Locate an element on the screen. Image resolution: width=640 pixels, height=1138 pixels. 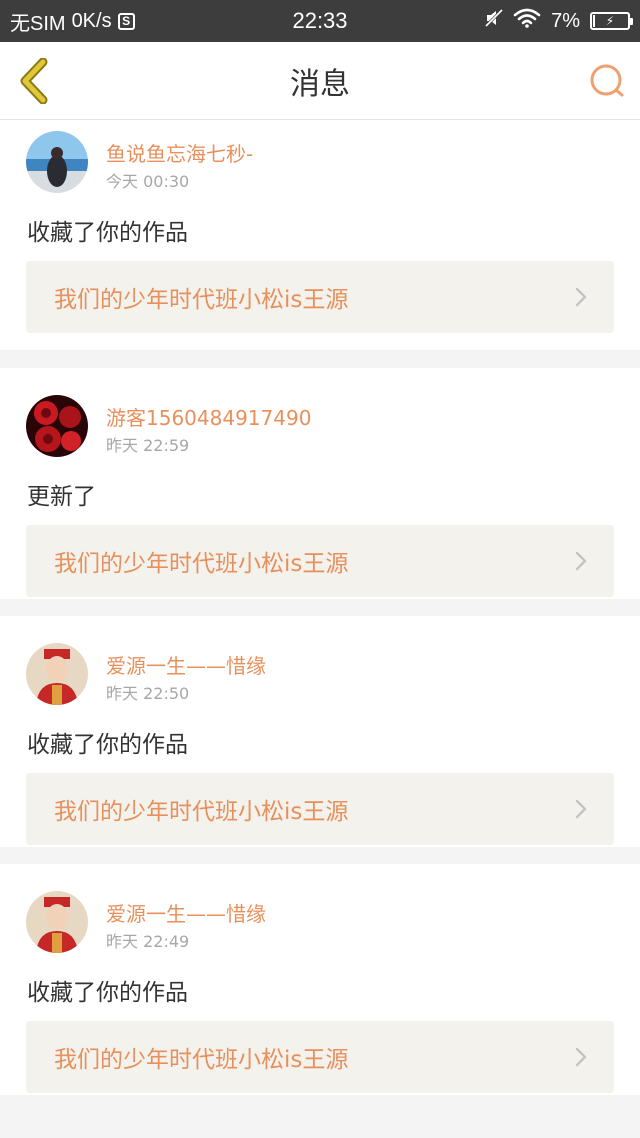
charging-bolt-icon: ⚡ is located at coordinates (610, 21).